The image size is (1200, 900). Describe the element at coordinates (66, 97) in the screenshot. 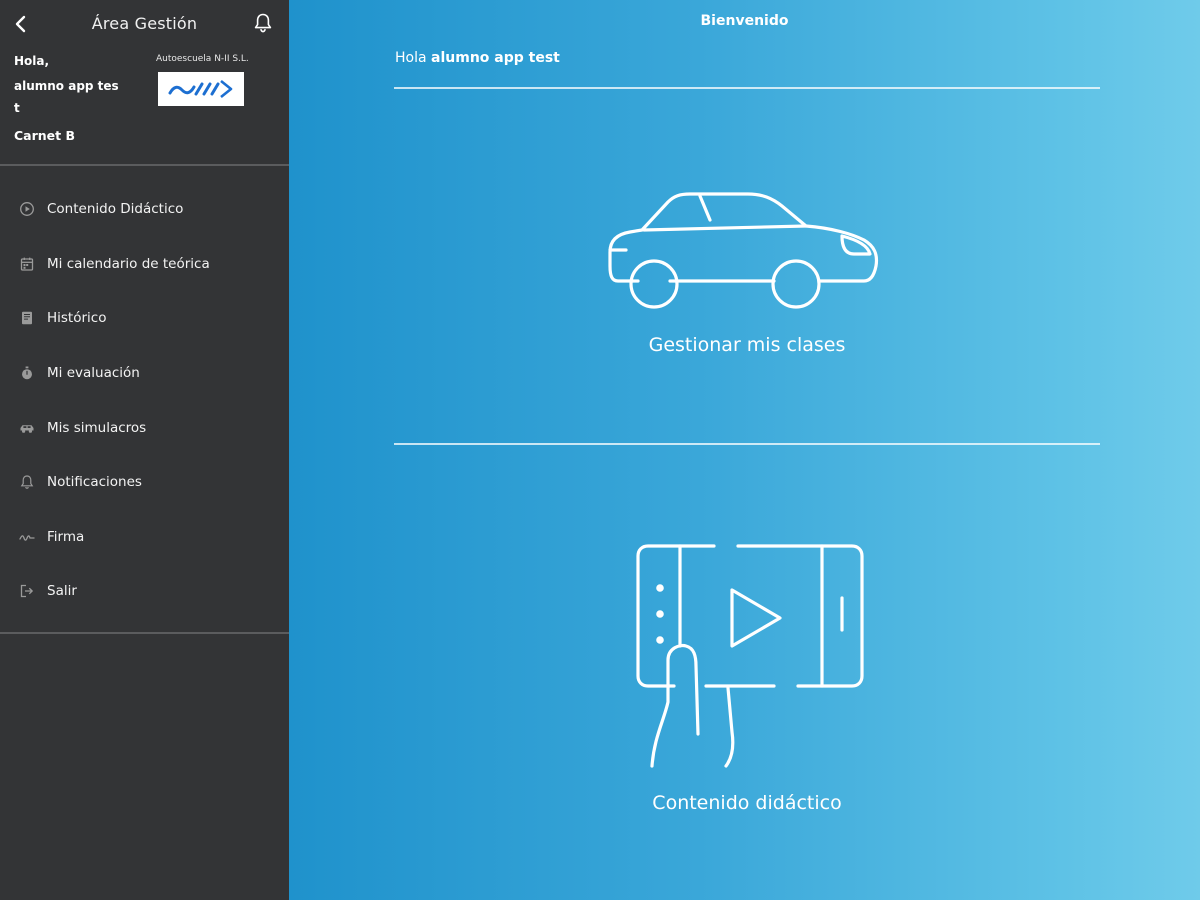

I see `user-name: alumno app test` at that location.